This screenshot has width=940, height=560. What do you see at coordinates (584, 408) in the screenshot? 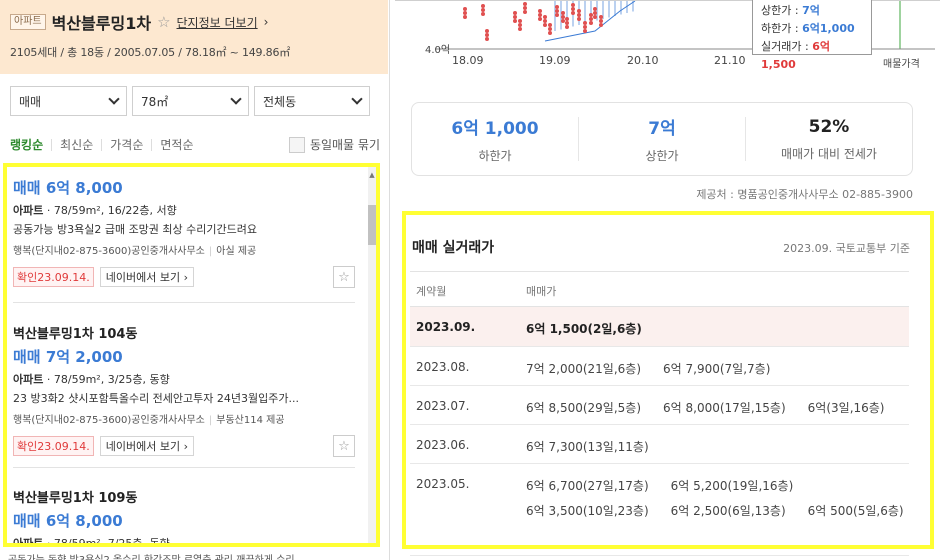
I see `trade-price: 6억 8,500(29일,5층)` at bounding box center [584, 408].